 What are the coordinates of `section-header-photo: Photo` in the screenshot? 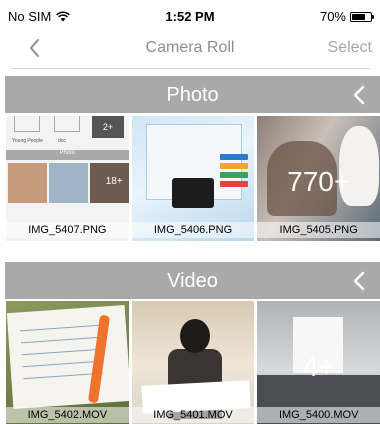 It's located at (192, 94).